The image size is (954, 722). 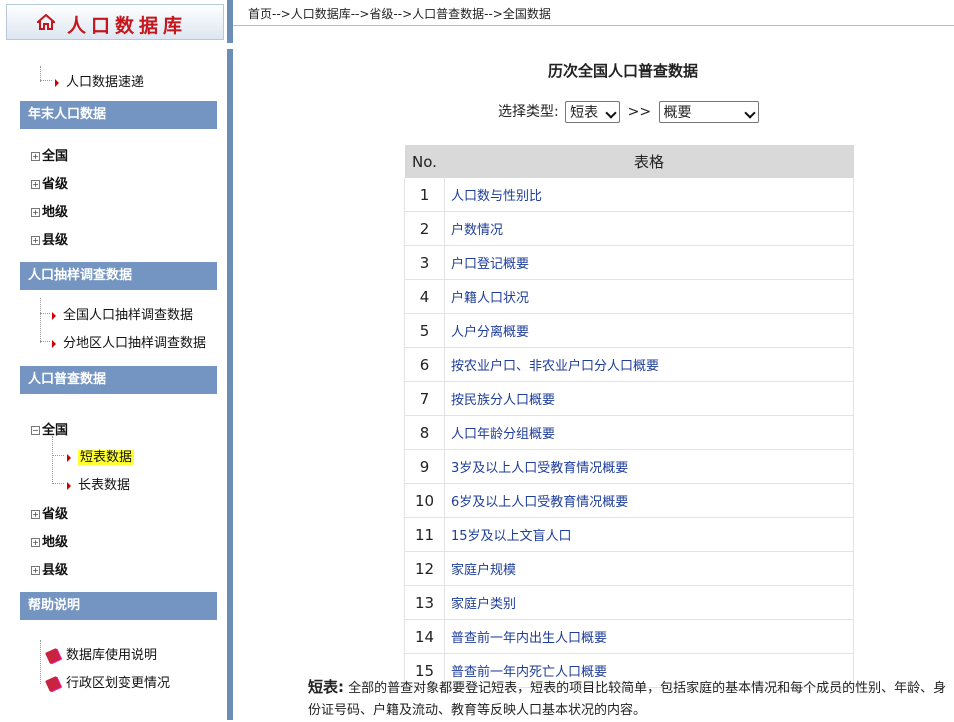 What do you see at coordinates (53, 655) in the screenshot?
I see `book-icon` at bounding box center [53, 655].